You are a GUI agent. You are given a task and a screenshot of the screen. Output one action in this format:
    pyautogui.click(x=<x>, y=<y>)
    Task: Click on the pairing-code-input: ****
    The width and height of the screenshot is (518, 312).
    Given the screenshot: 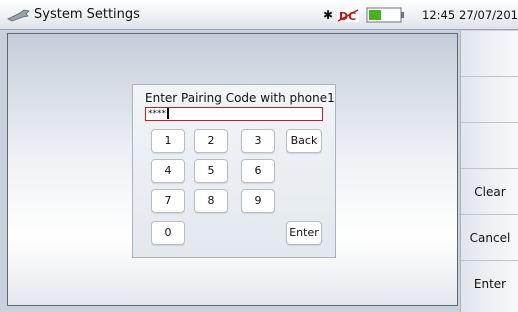 What is the action you would take?
    pyautogui.click(x=234, y=114)
    